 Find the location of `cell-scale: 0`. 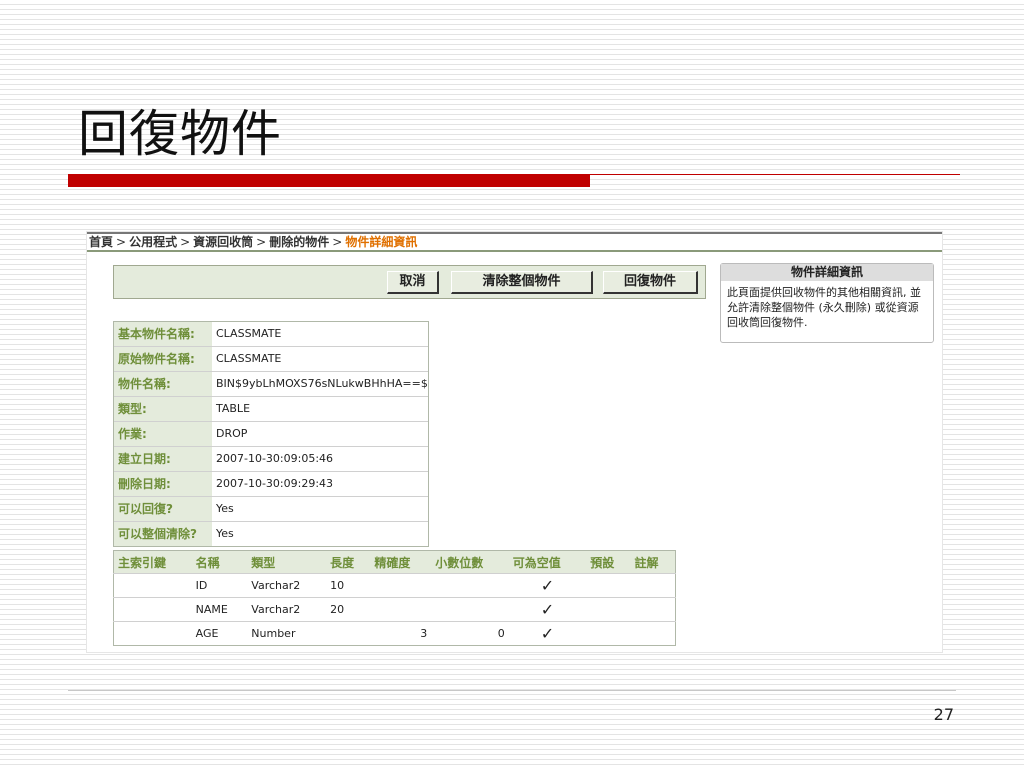

cell-scale: 0 is located at coordinates (470, 633).